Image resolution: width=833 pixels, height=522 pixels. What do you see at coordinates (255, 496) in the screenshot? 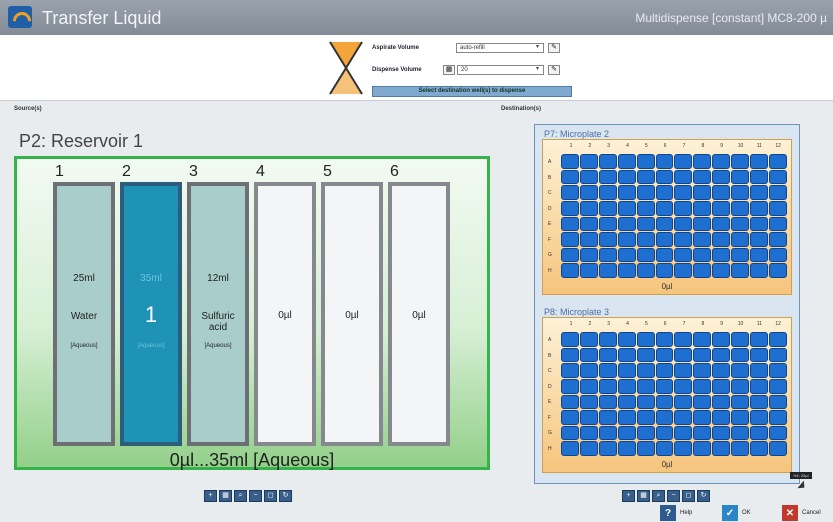
I see `zoom-out-icon: −` at bounding box center [255, 496].